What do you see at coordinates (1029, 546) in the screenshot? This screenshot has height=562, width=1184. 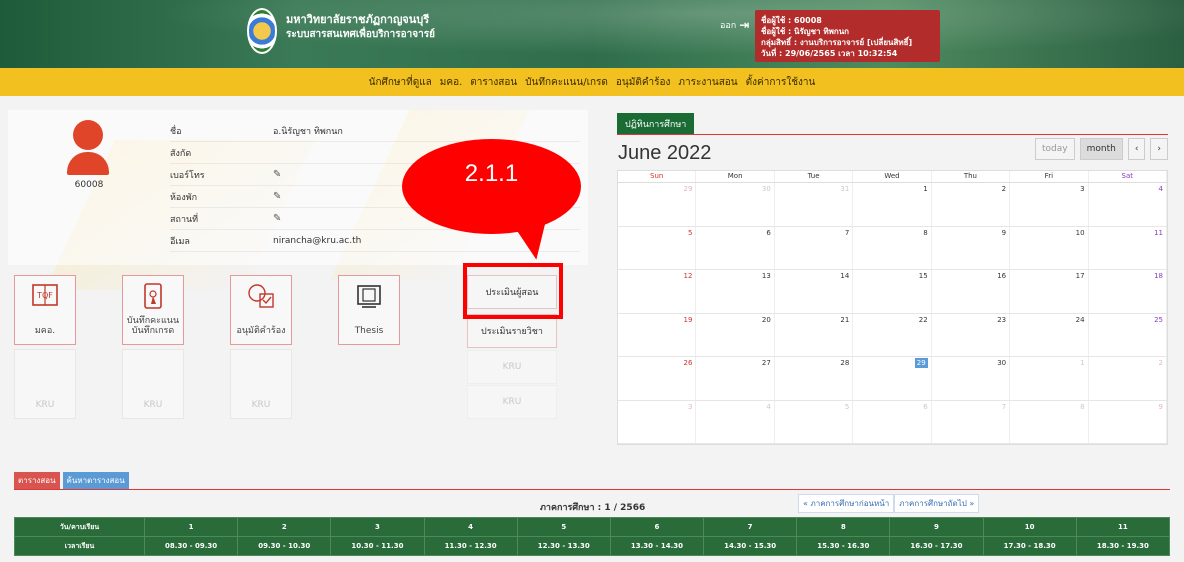 I see `schedule-cell: 17.30 - 18.30` at bounding box center [1029, 546].